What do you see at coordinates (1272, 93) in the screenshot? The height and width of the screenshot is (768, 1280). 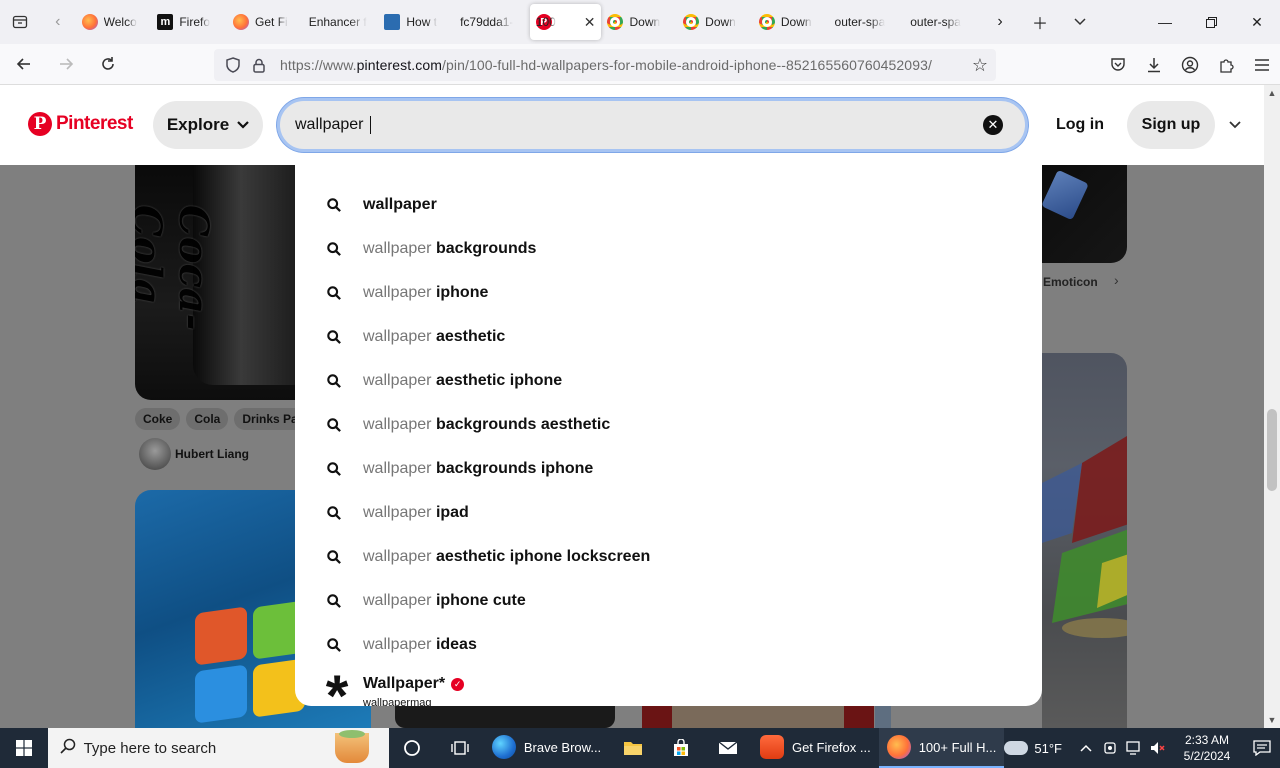 I see `scroll-up-arrow-icon: ▲` at bounding box center [1272, 93].